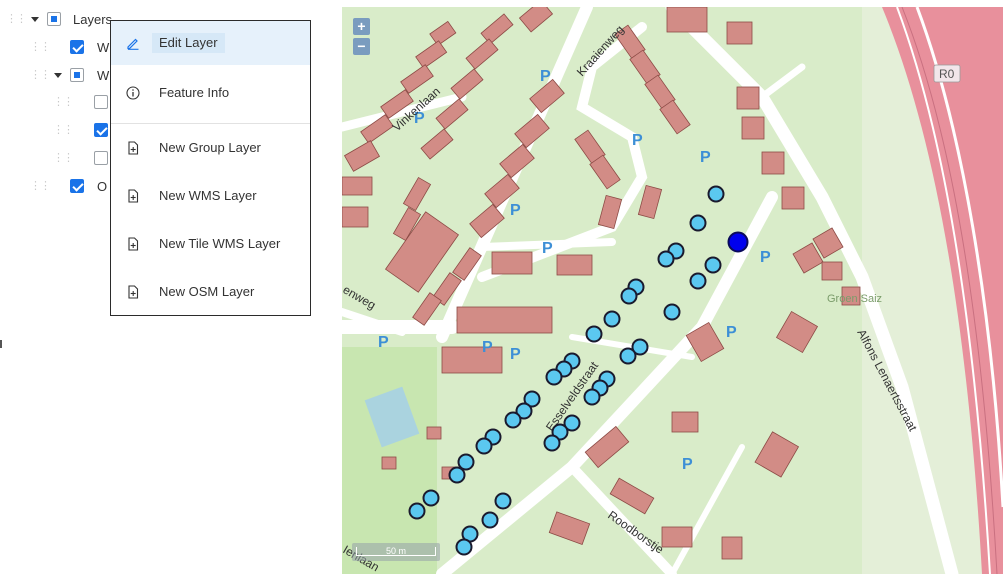 The image size is (1003, 574). I want to click on group-checkbox, so click(77, 75).